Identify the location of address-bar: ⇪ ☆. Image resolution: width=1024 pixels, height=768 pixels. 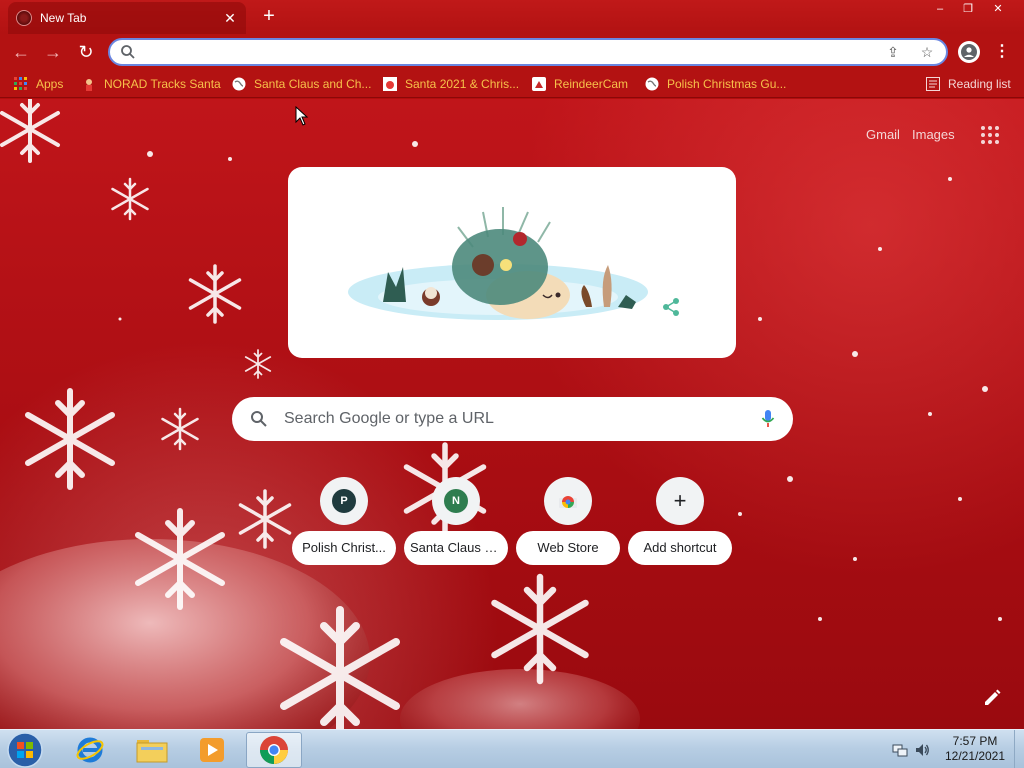
(528, 52).